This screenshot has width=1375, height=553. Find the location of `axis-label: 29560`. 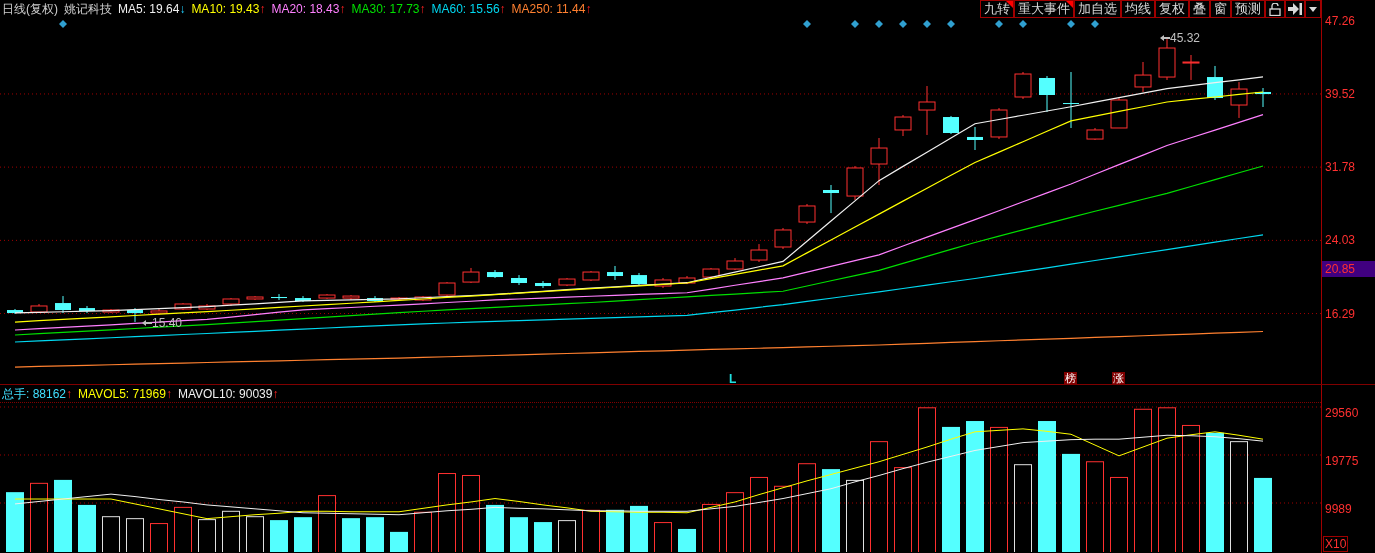

axis-label: 29560 is located at coordinates (1342, 413).